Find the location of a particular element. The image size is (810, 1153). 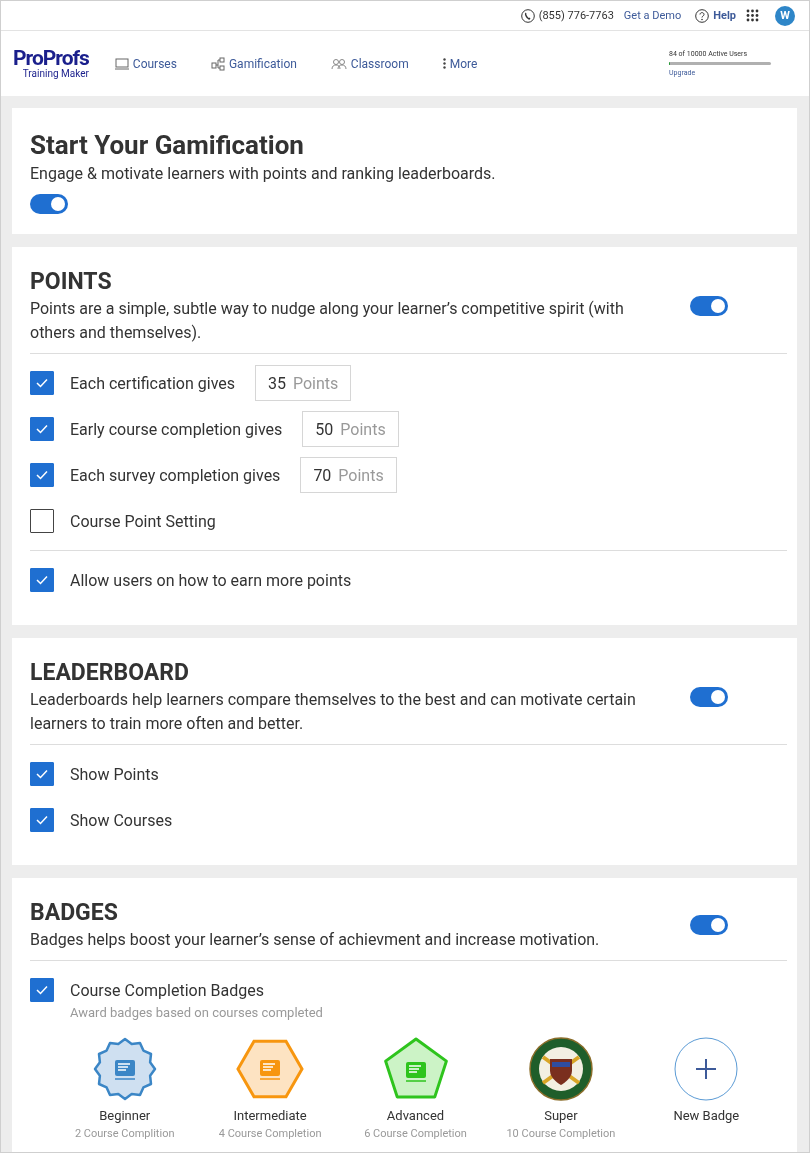

nav-link: Gamification is located at coordinates (253, 63).